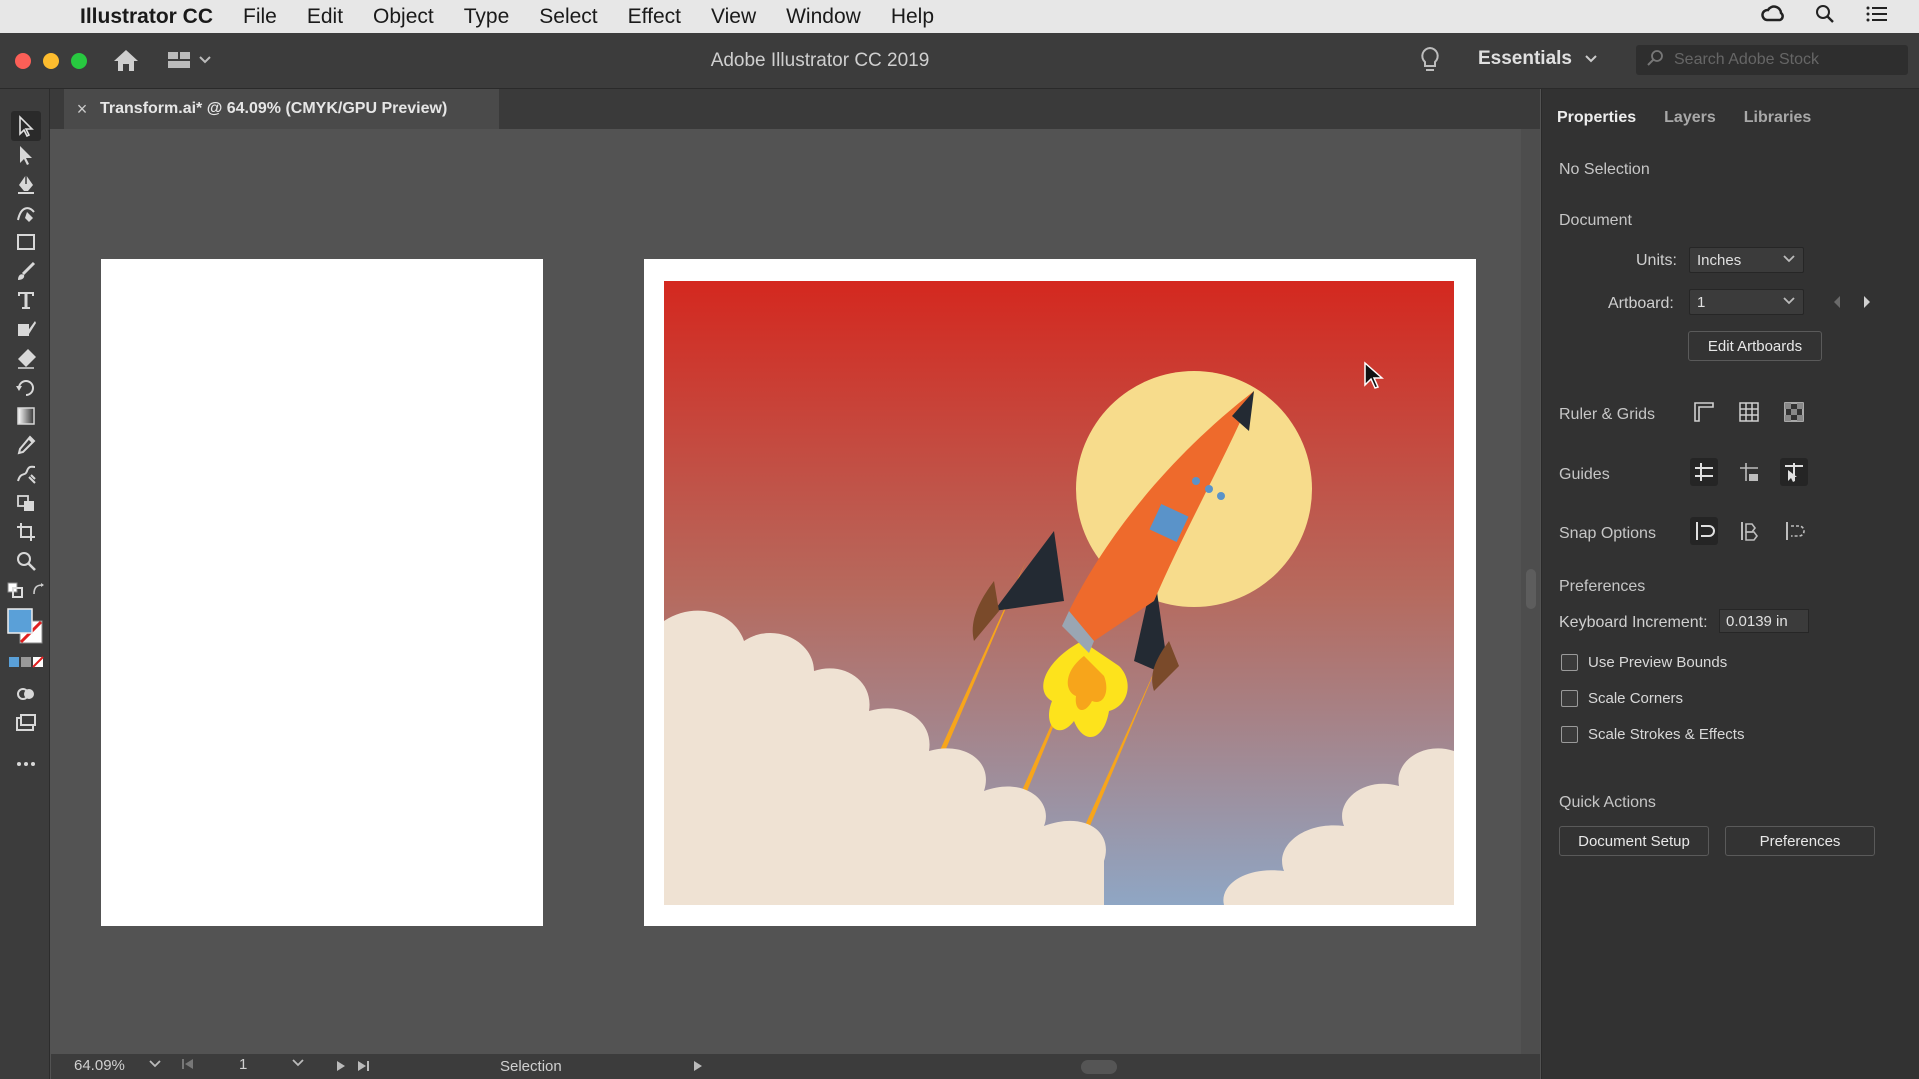  I want to click on artboard-tool-icon, so click(26, 532).